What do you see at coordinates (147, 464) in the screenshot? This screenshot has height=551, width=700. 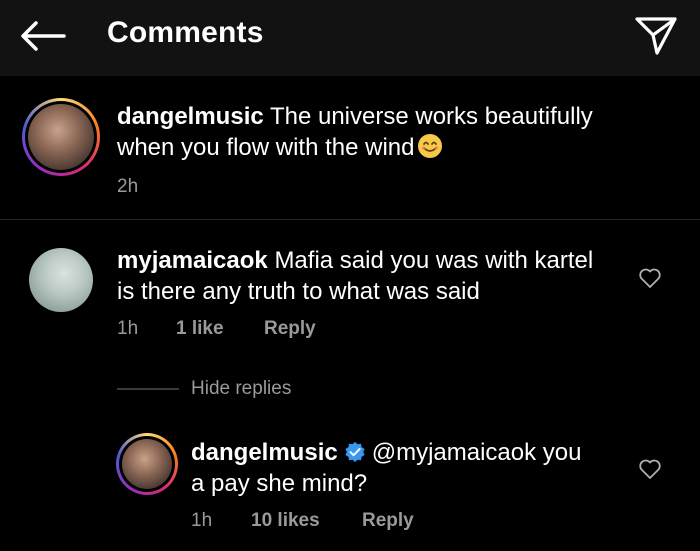 I see `reply-avatar` at bounding box center [147, 464].